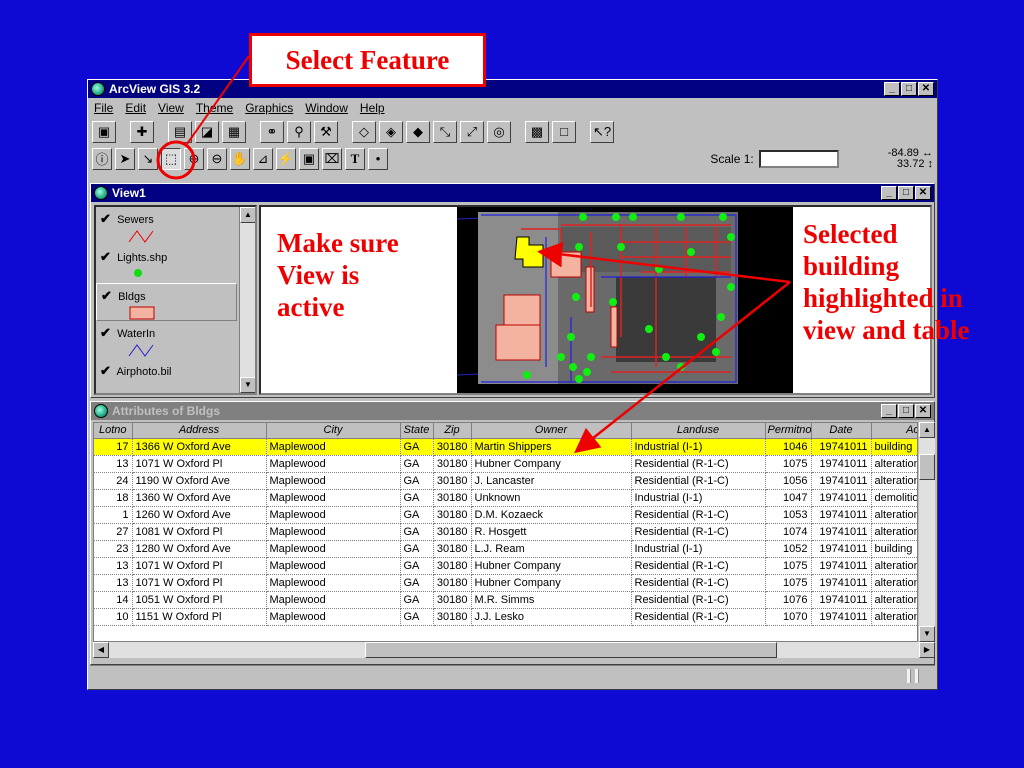  I want to click on theme-properties-button: ▤, so click(180, 131).